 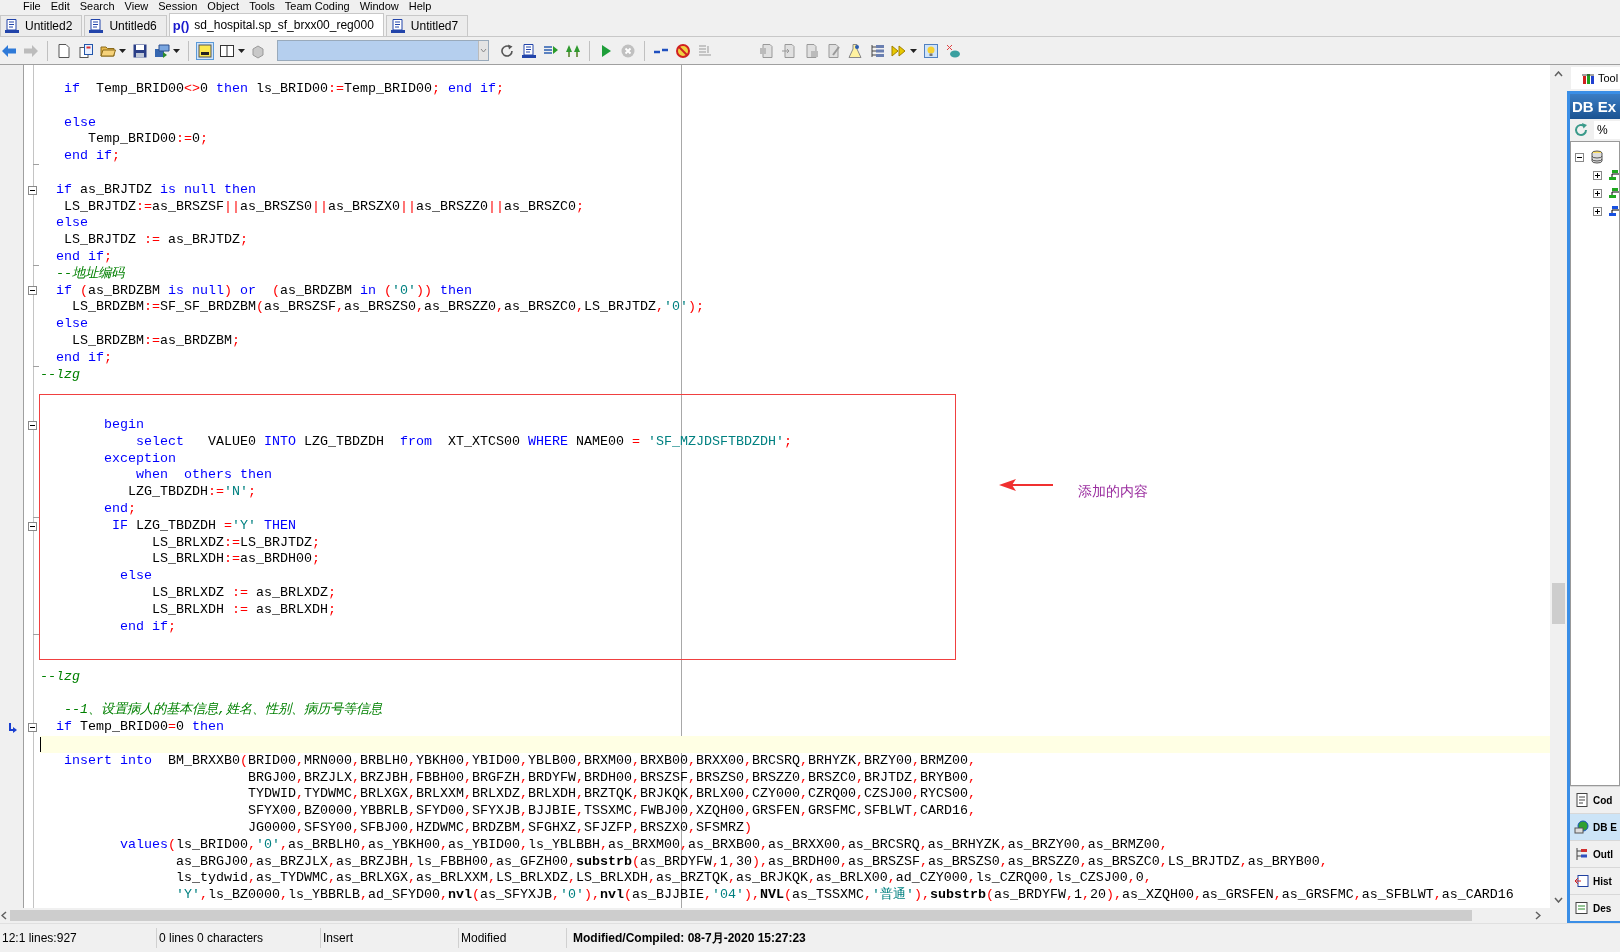 What do you see at coordinates (390, 938) in the screenshot?
I see `status-field: Insert` at bounding box center [390, 938].